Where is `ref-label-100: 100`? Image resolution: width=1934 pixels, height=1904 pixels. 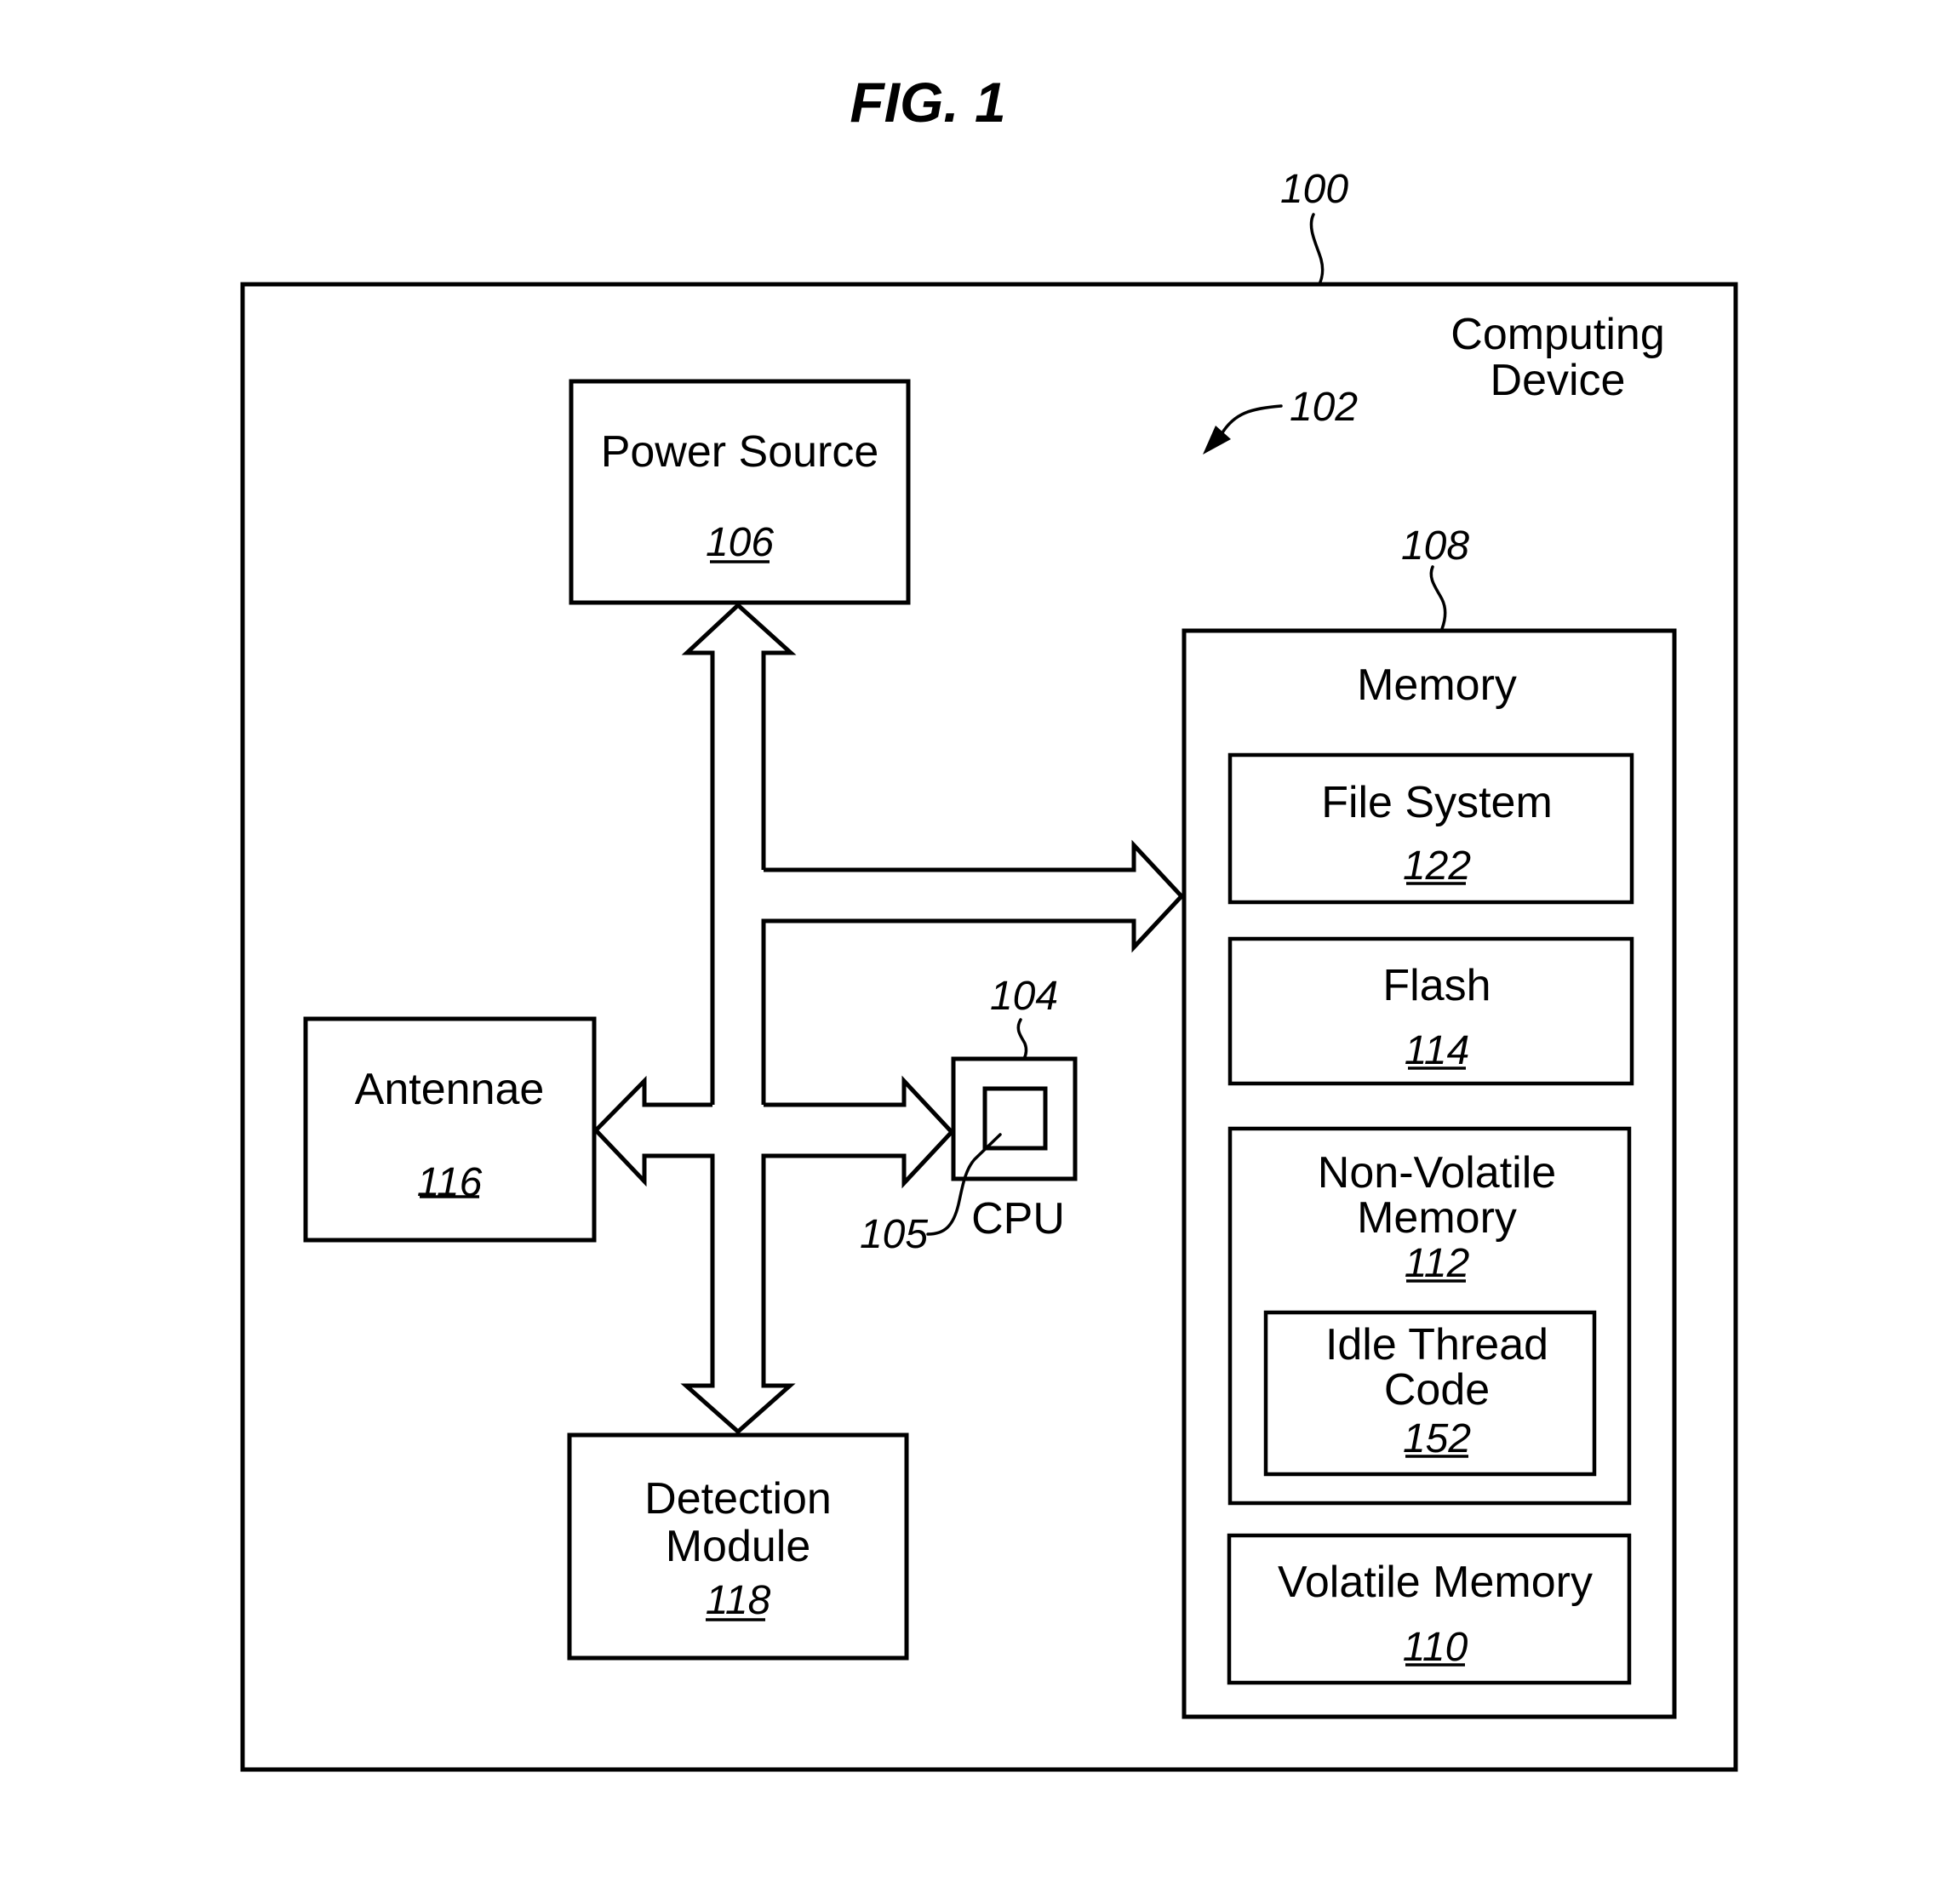 ref-label-100: 100 is located at coordinates (1314, 189).